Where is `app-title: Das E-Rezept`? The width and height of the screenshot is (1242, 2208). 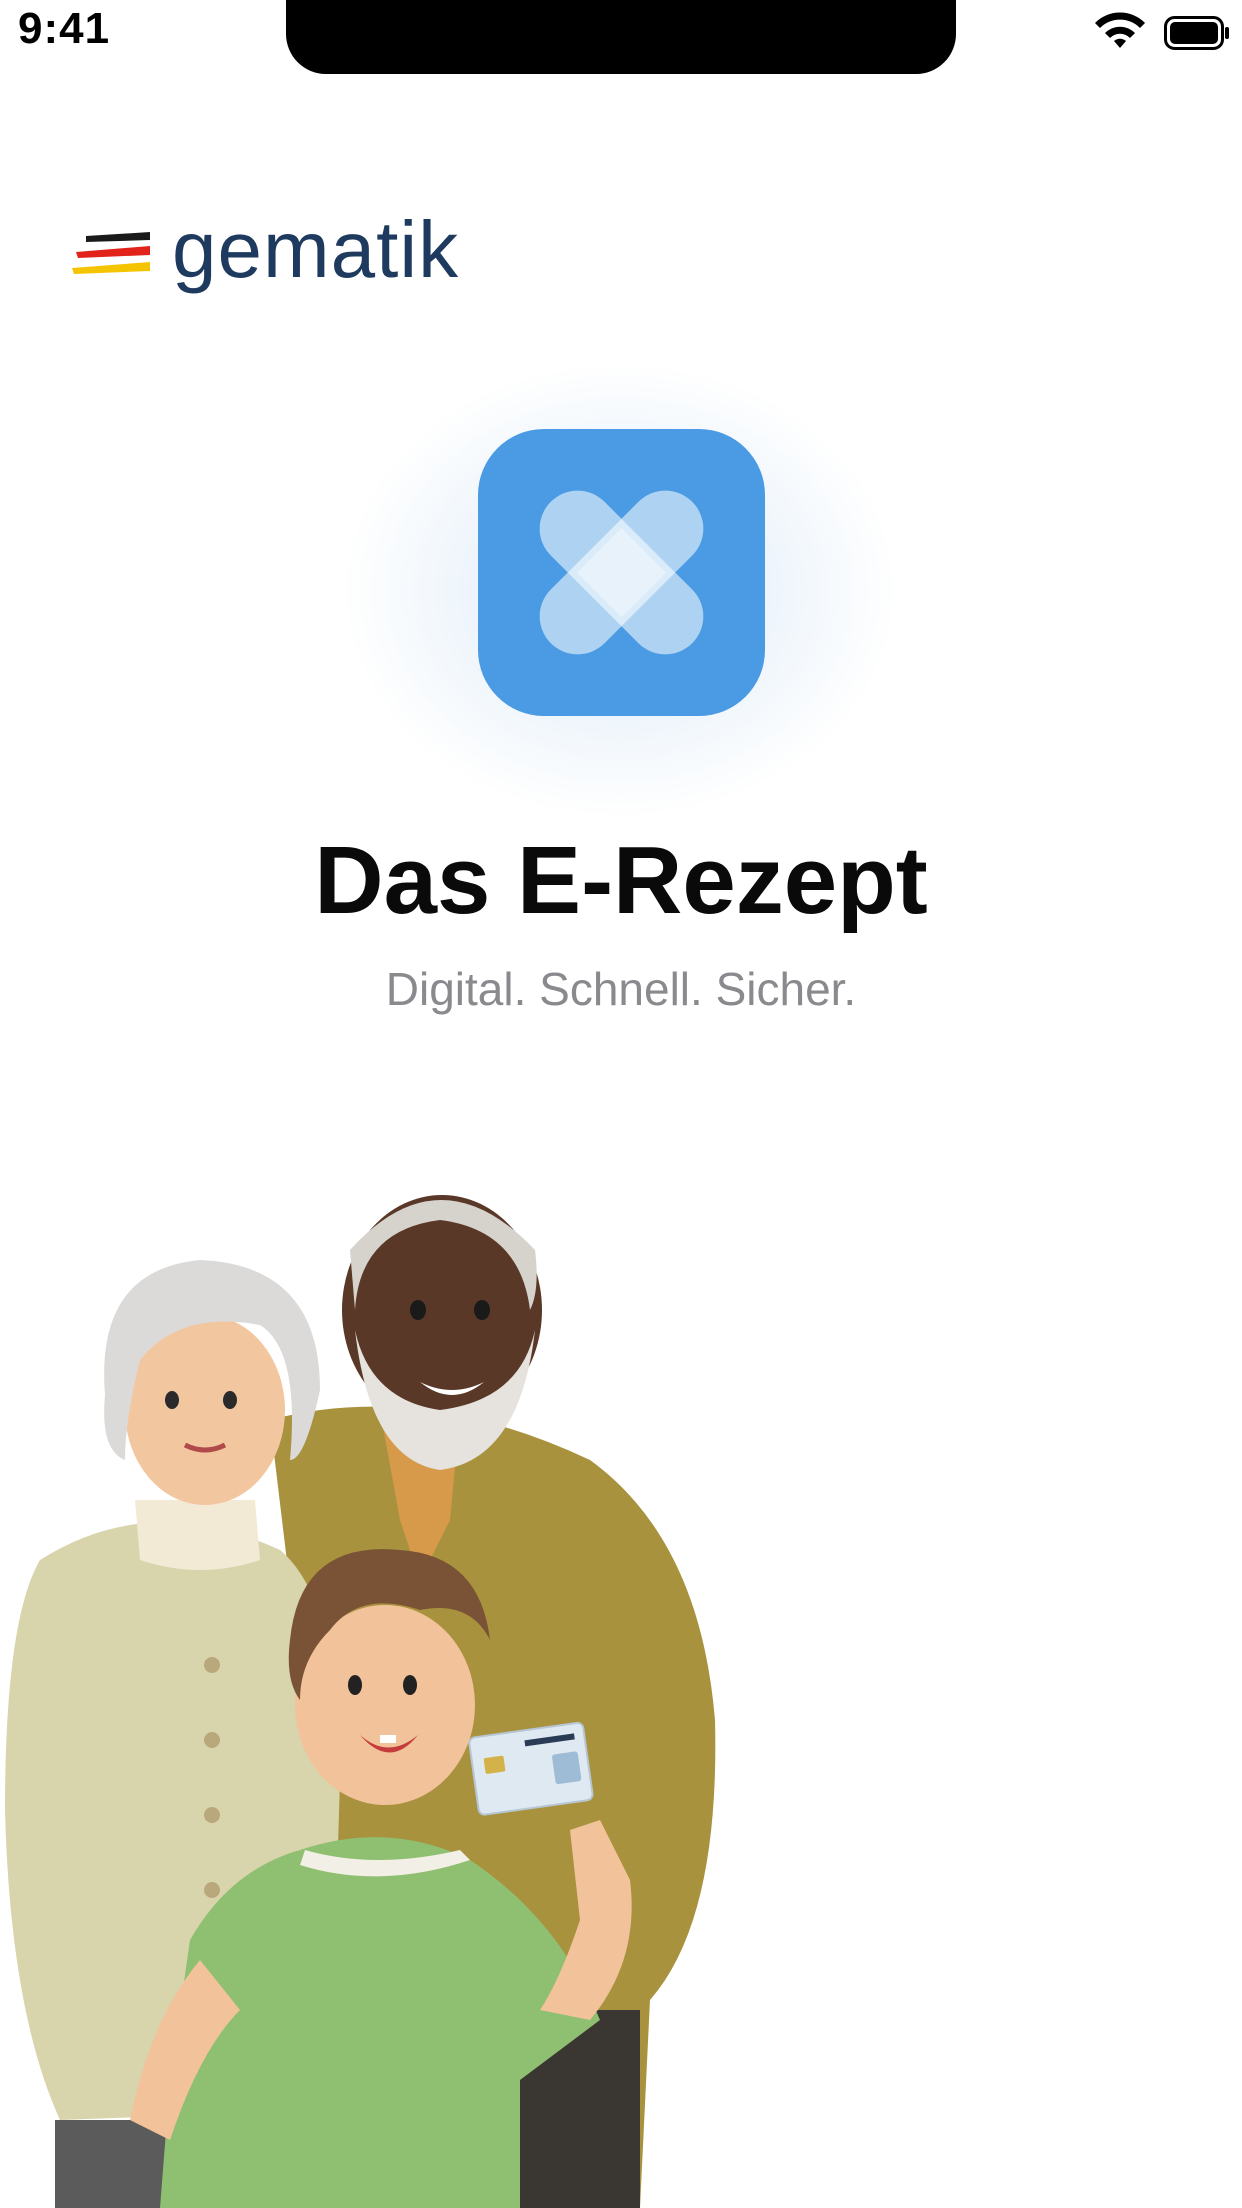 app-title: Das E-Rezept is located at coordinates (621, 880).